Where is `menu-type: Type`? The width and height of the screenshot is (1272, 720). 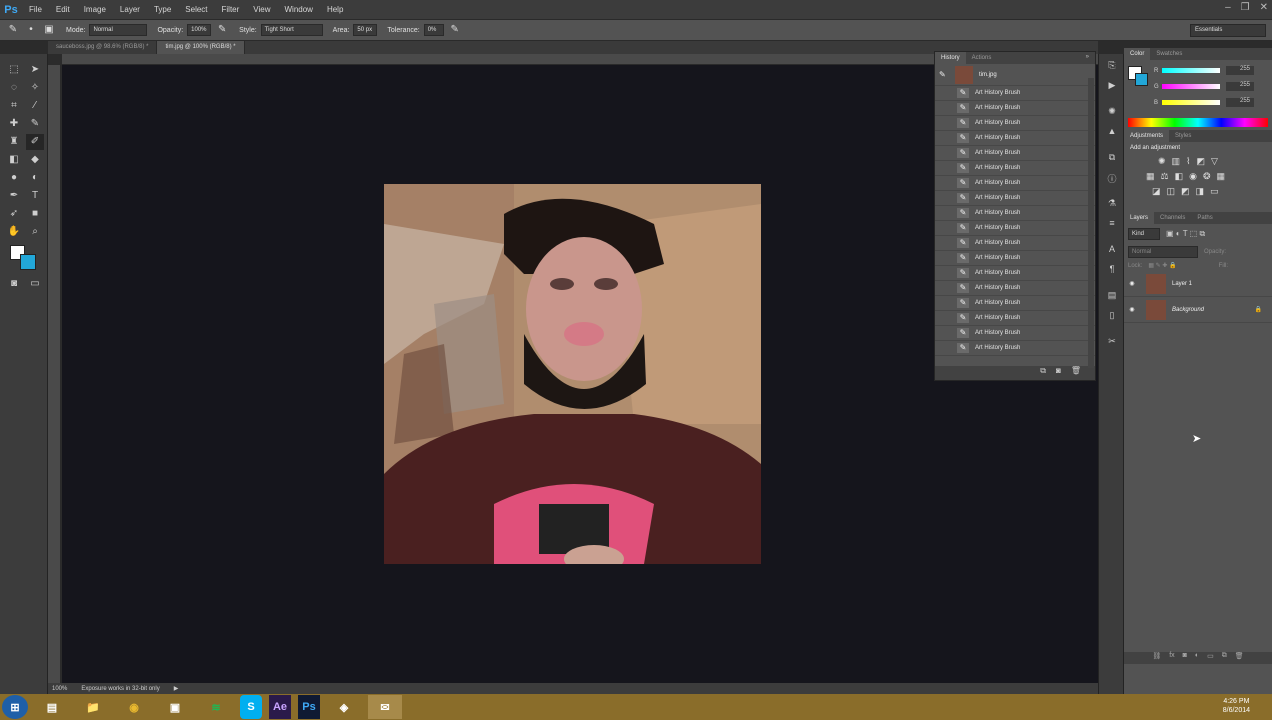 menu-type: Type is located at coordinates (162, 9).